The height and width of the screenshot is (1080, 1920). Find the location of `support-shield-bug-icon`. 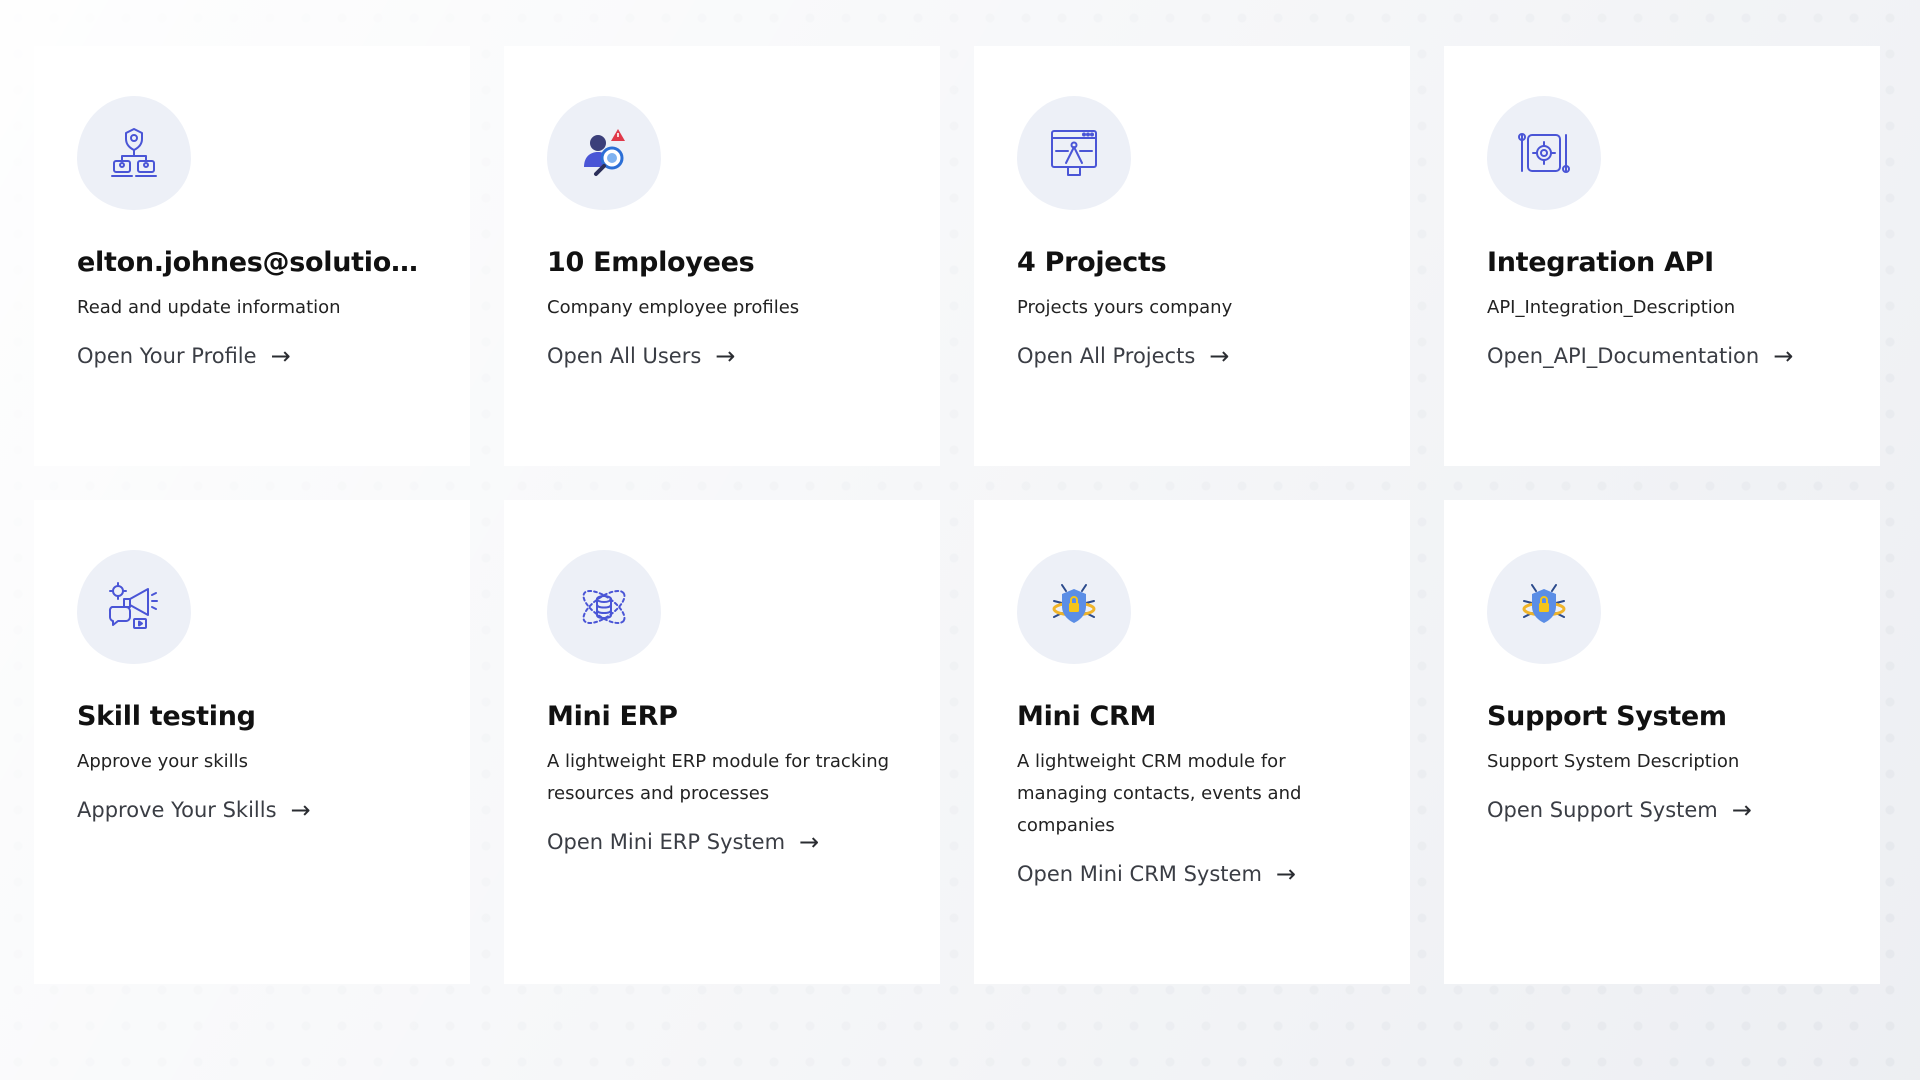

support-shield-bug-icon is located at coordinates (1544, 607).